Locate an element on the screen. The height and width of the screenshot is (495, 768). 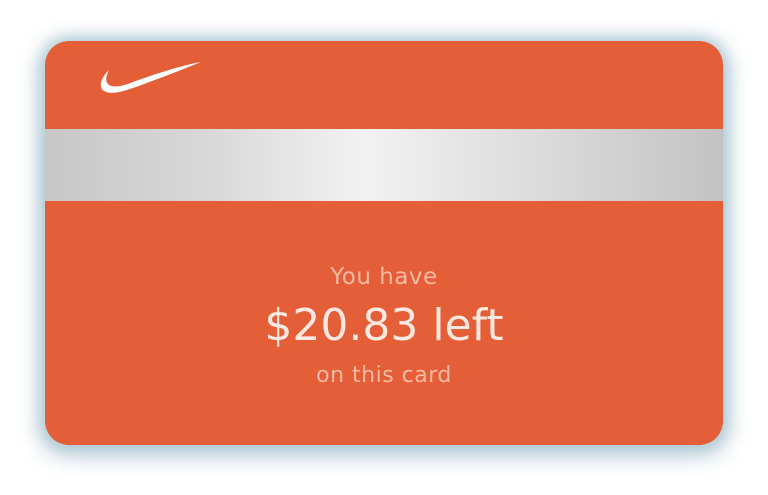
balance-amount-text: $20.83 left is located at coordinates (384, 325).